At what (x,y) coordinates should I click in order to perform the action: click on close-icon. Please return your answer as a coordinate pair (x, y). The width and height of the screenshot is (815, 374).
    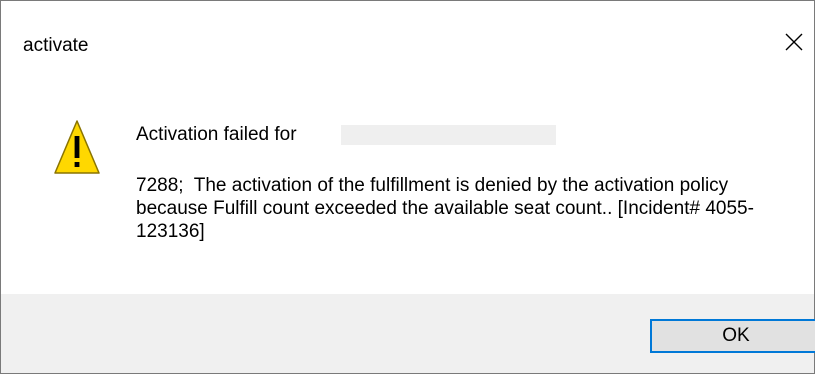
    Looking at the image, I should click on (794, 42).